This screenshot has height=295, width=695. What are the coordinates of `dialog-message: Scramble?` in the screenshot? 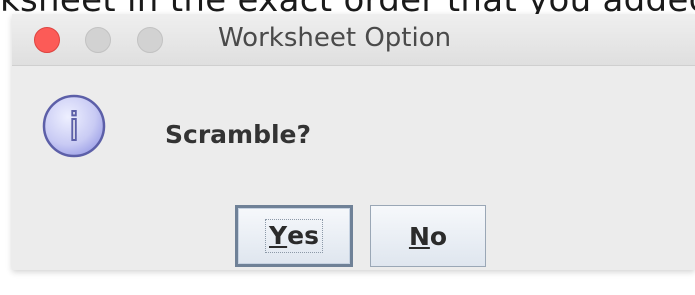 It's located at (238, 134).